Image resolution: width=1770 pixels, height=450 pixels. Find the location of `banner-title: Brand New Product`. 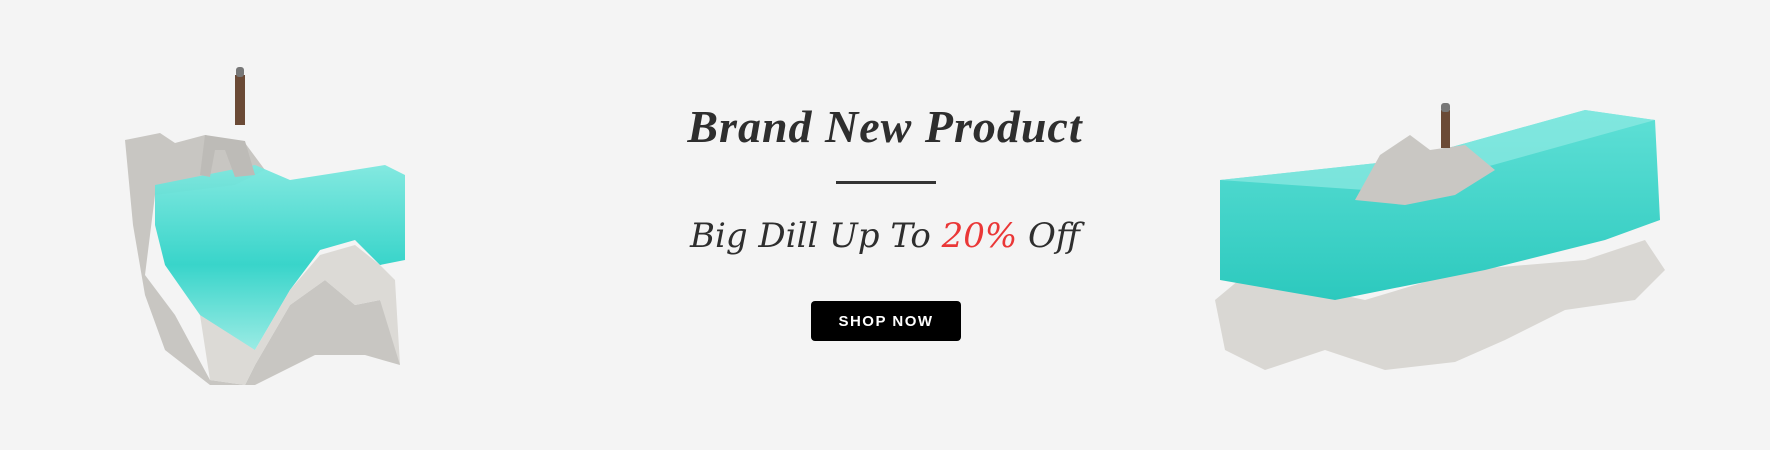

banner-title: Brand New Product is located at coordinates (885, 126).